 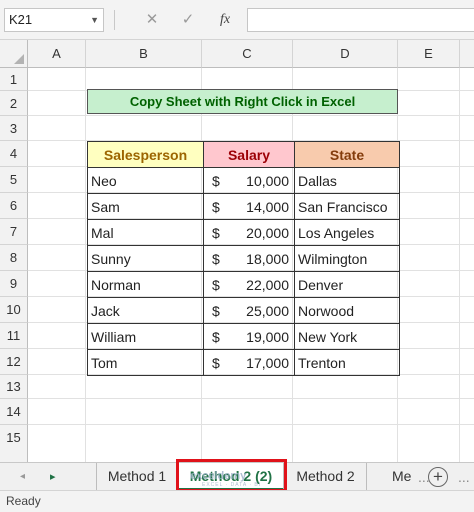 What do you see at coordinates (14, 258) in the screenshot?
I see `row-header-8: 8` at bounding box center [14, 258].